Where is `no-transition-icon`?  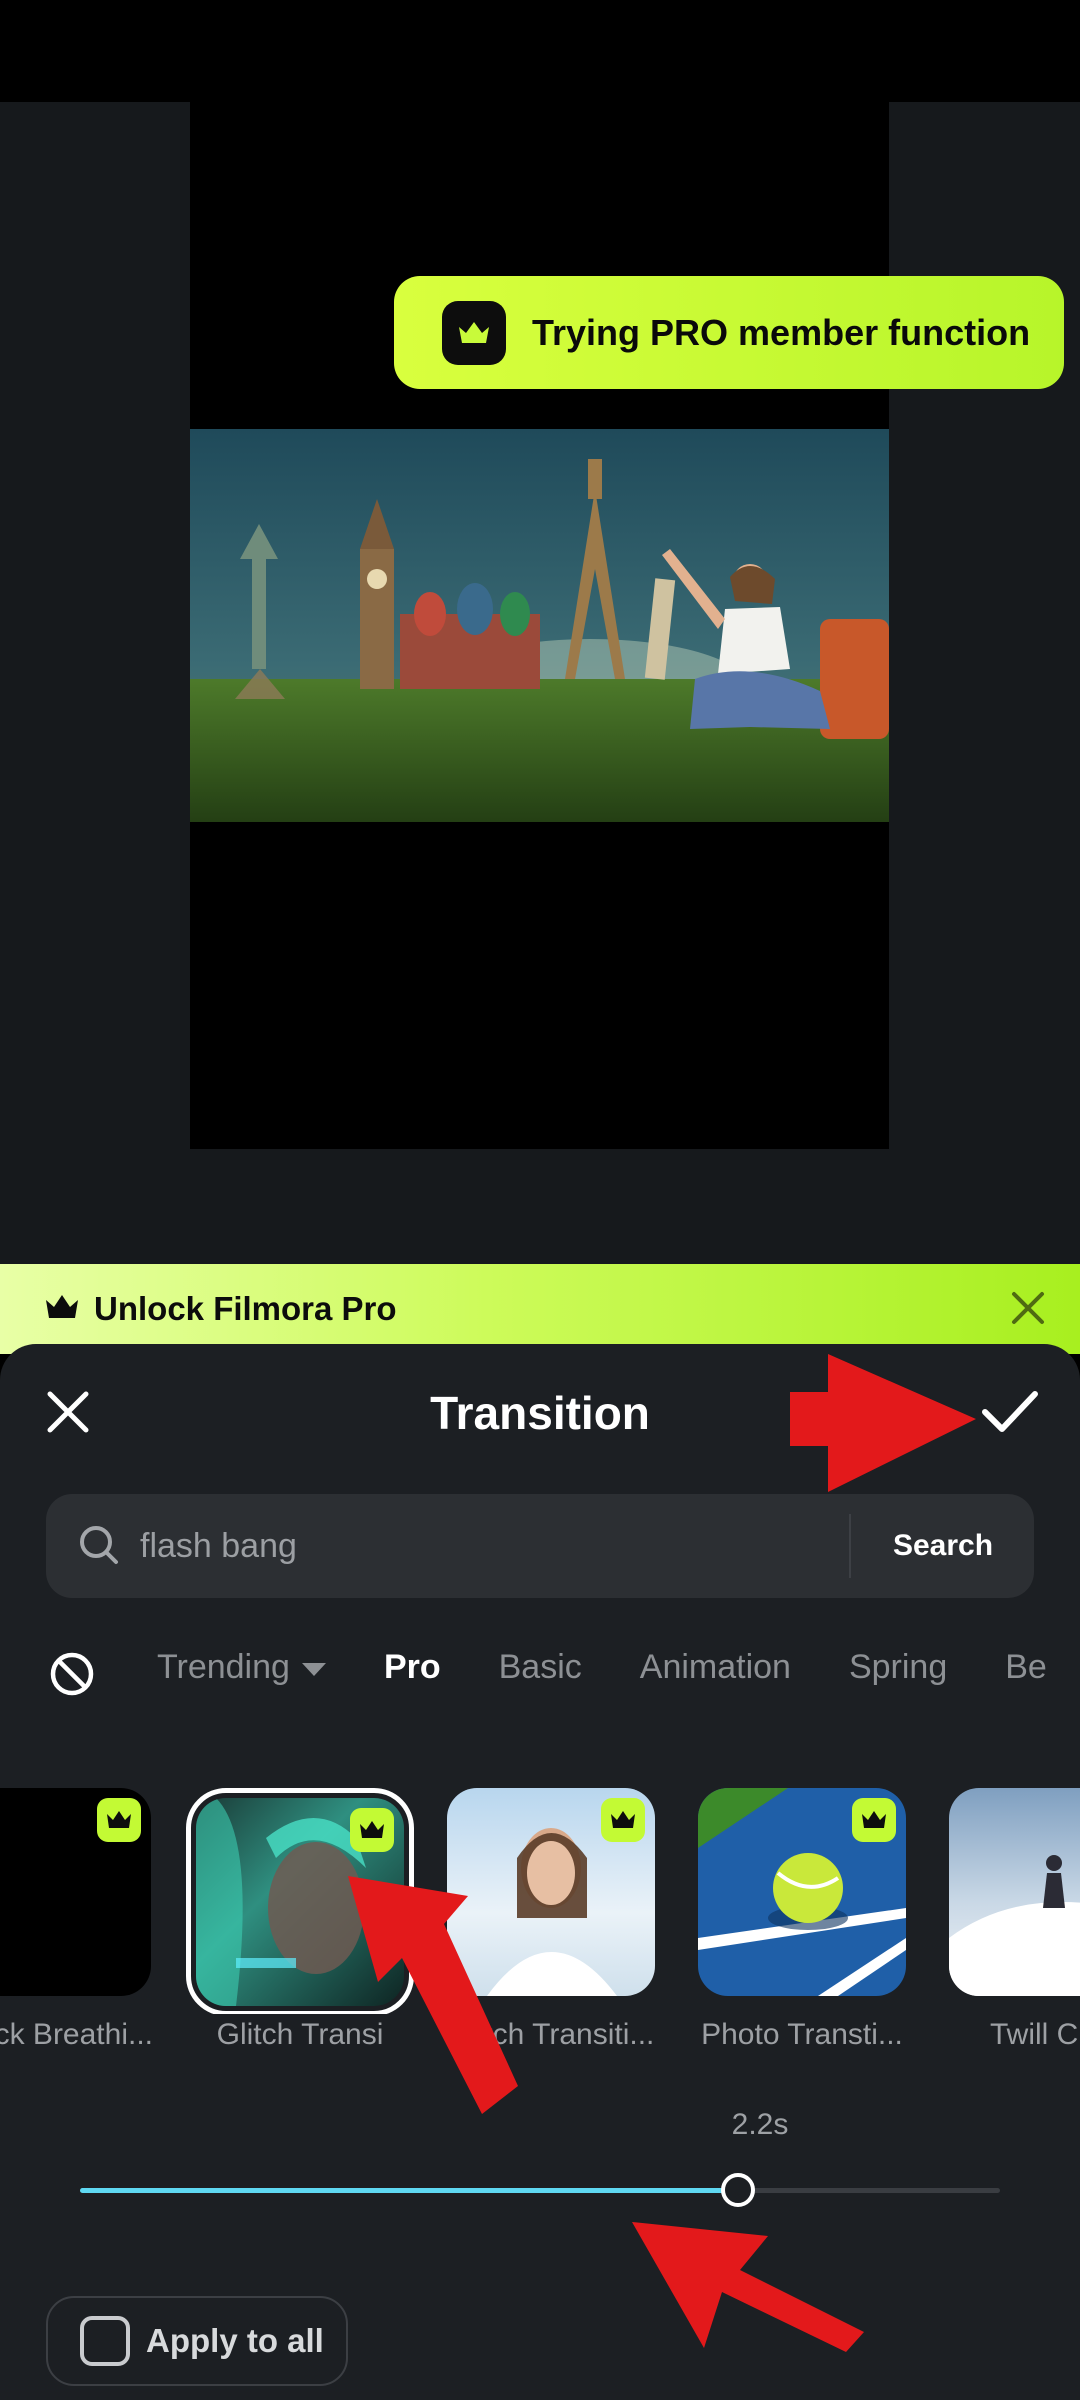
no-transition-icon is located at coordinates (72, 1674).